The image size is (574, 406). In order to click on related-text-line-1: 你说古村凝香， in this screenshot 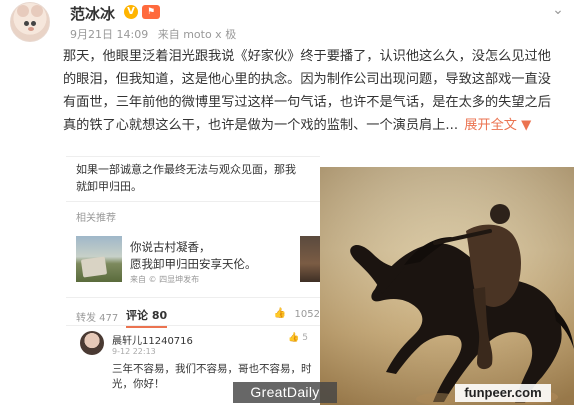, I will do `click(170, 247)`.